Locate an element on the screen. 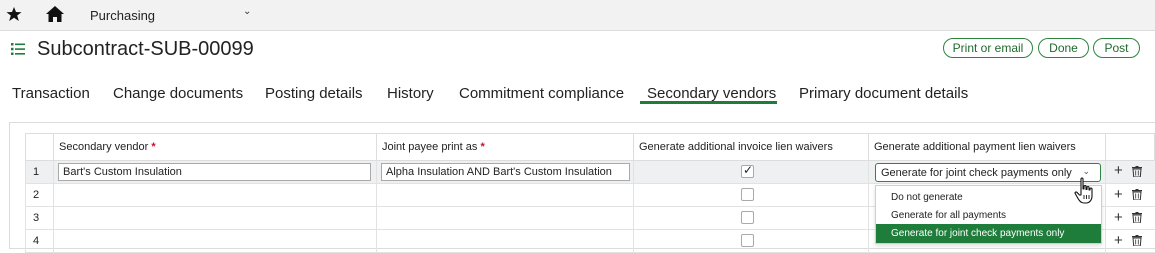 The height and width of the screenshot is (253, 1155). list-icon is located at coordinates (18, 49).